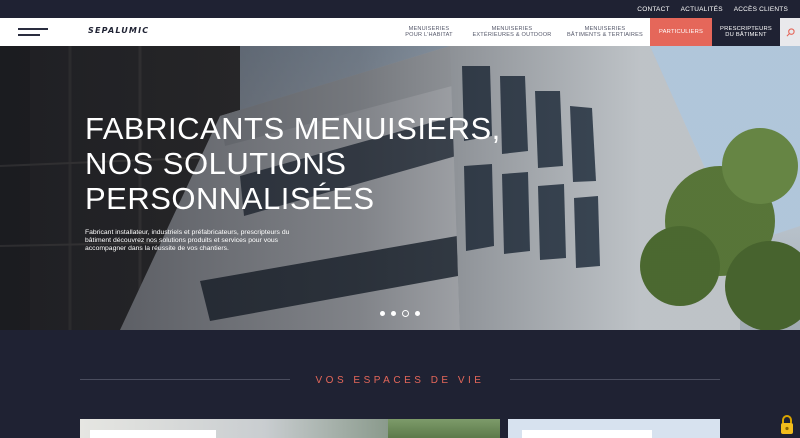  I want to click on nav-item-exterieures-line2: EXTÉRIEURES & OUTDOOR, so click(512, 35).